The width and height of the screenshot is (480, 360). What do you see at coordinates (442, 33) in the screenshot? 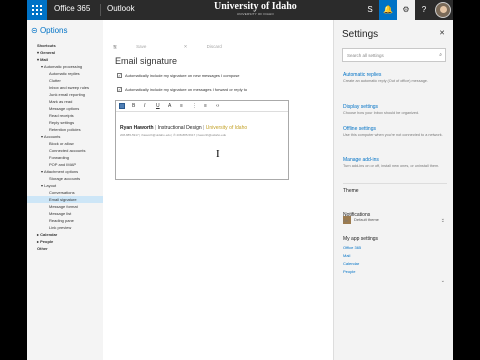
I see `close-icon: ✕` at bounding box center [442, 33].